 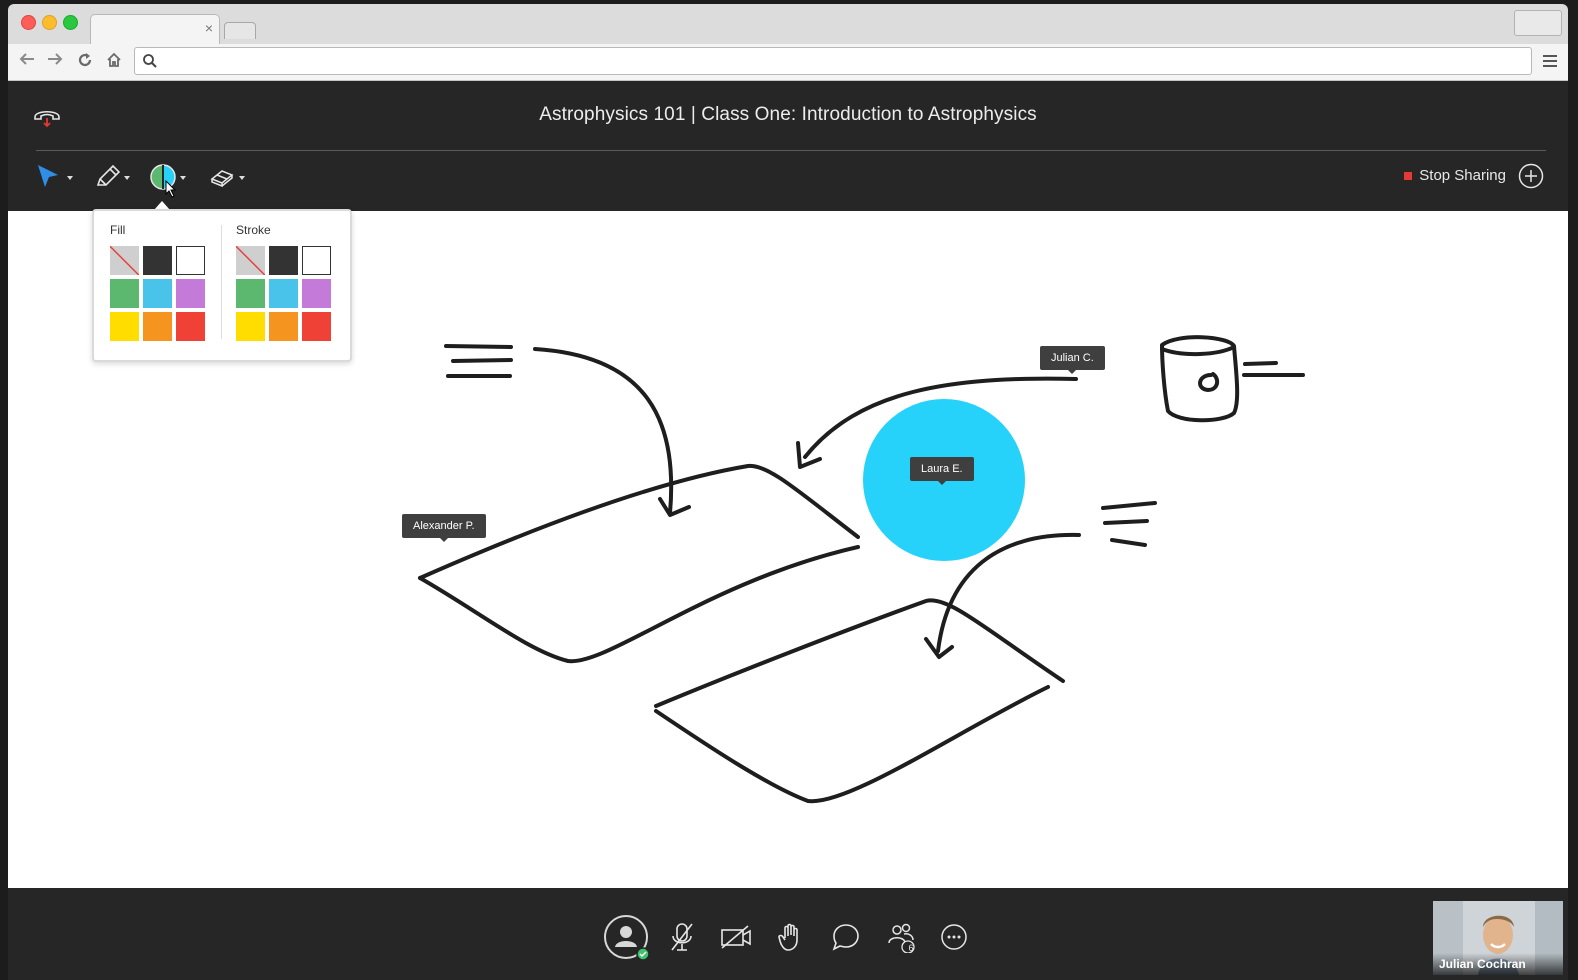 What do you see at coordinates (114, 62) in the screenshot?
I see `home-icon` at bounding box center [114, 62].